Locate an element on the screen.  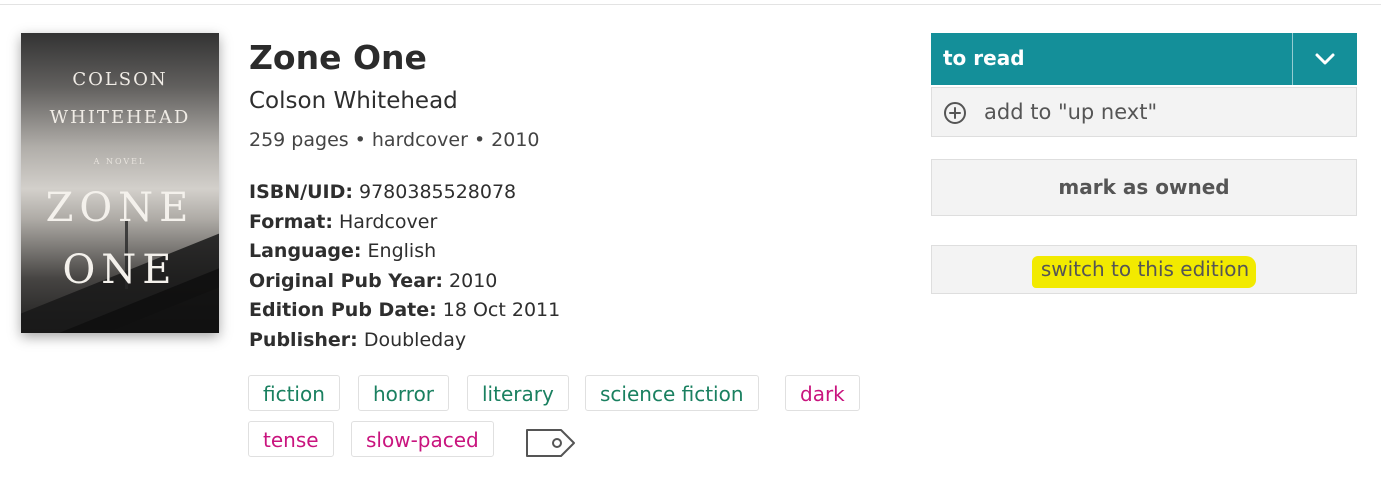
fact-isbn: ISBN/UID: 9780385528078 is located at coordinates (404, 193).